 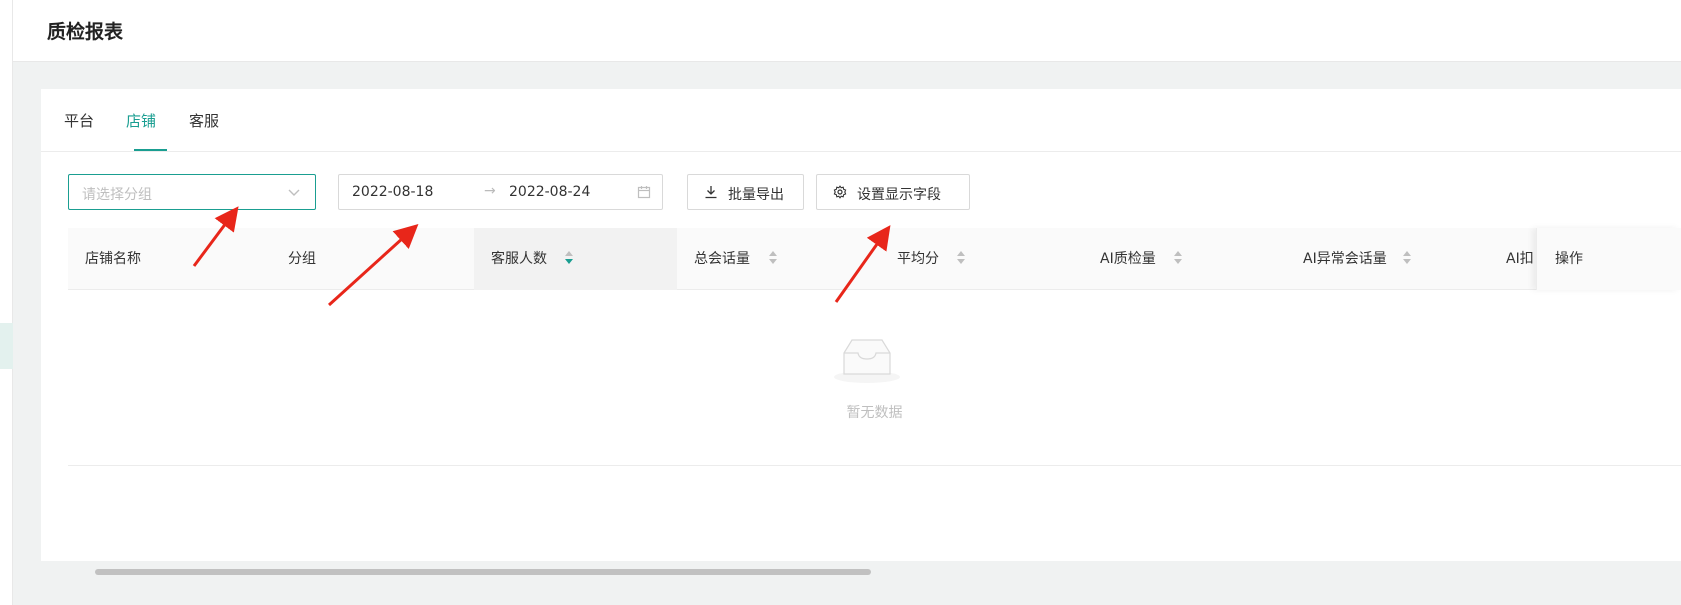 I want to click on download-icon, so click(x=711, y=194).